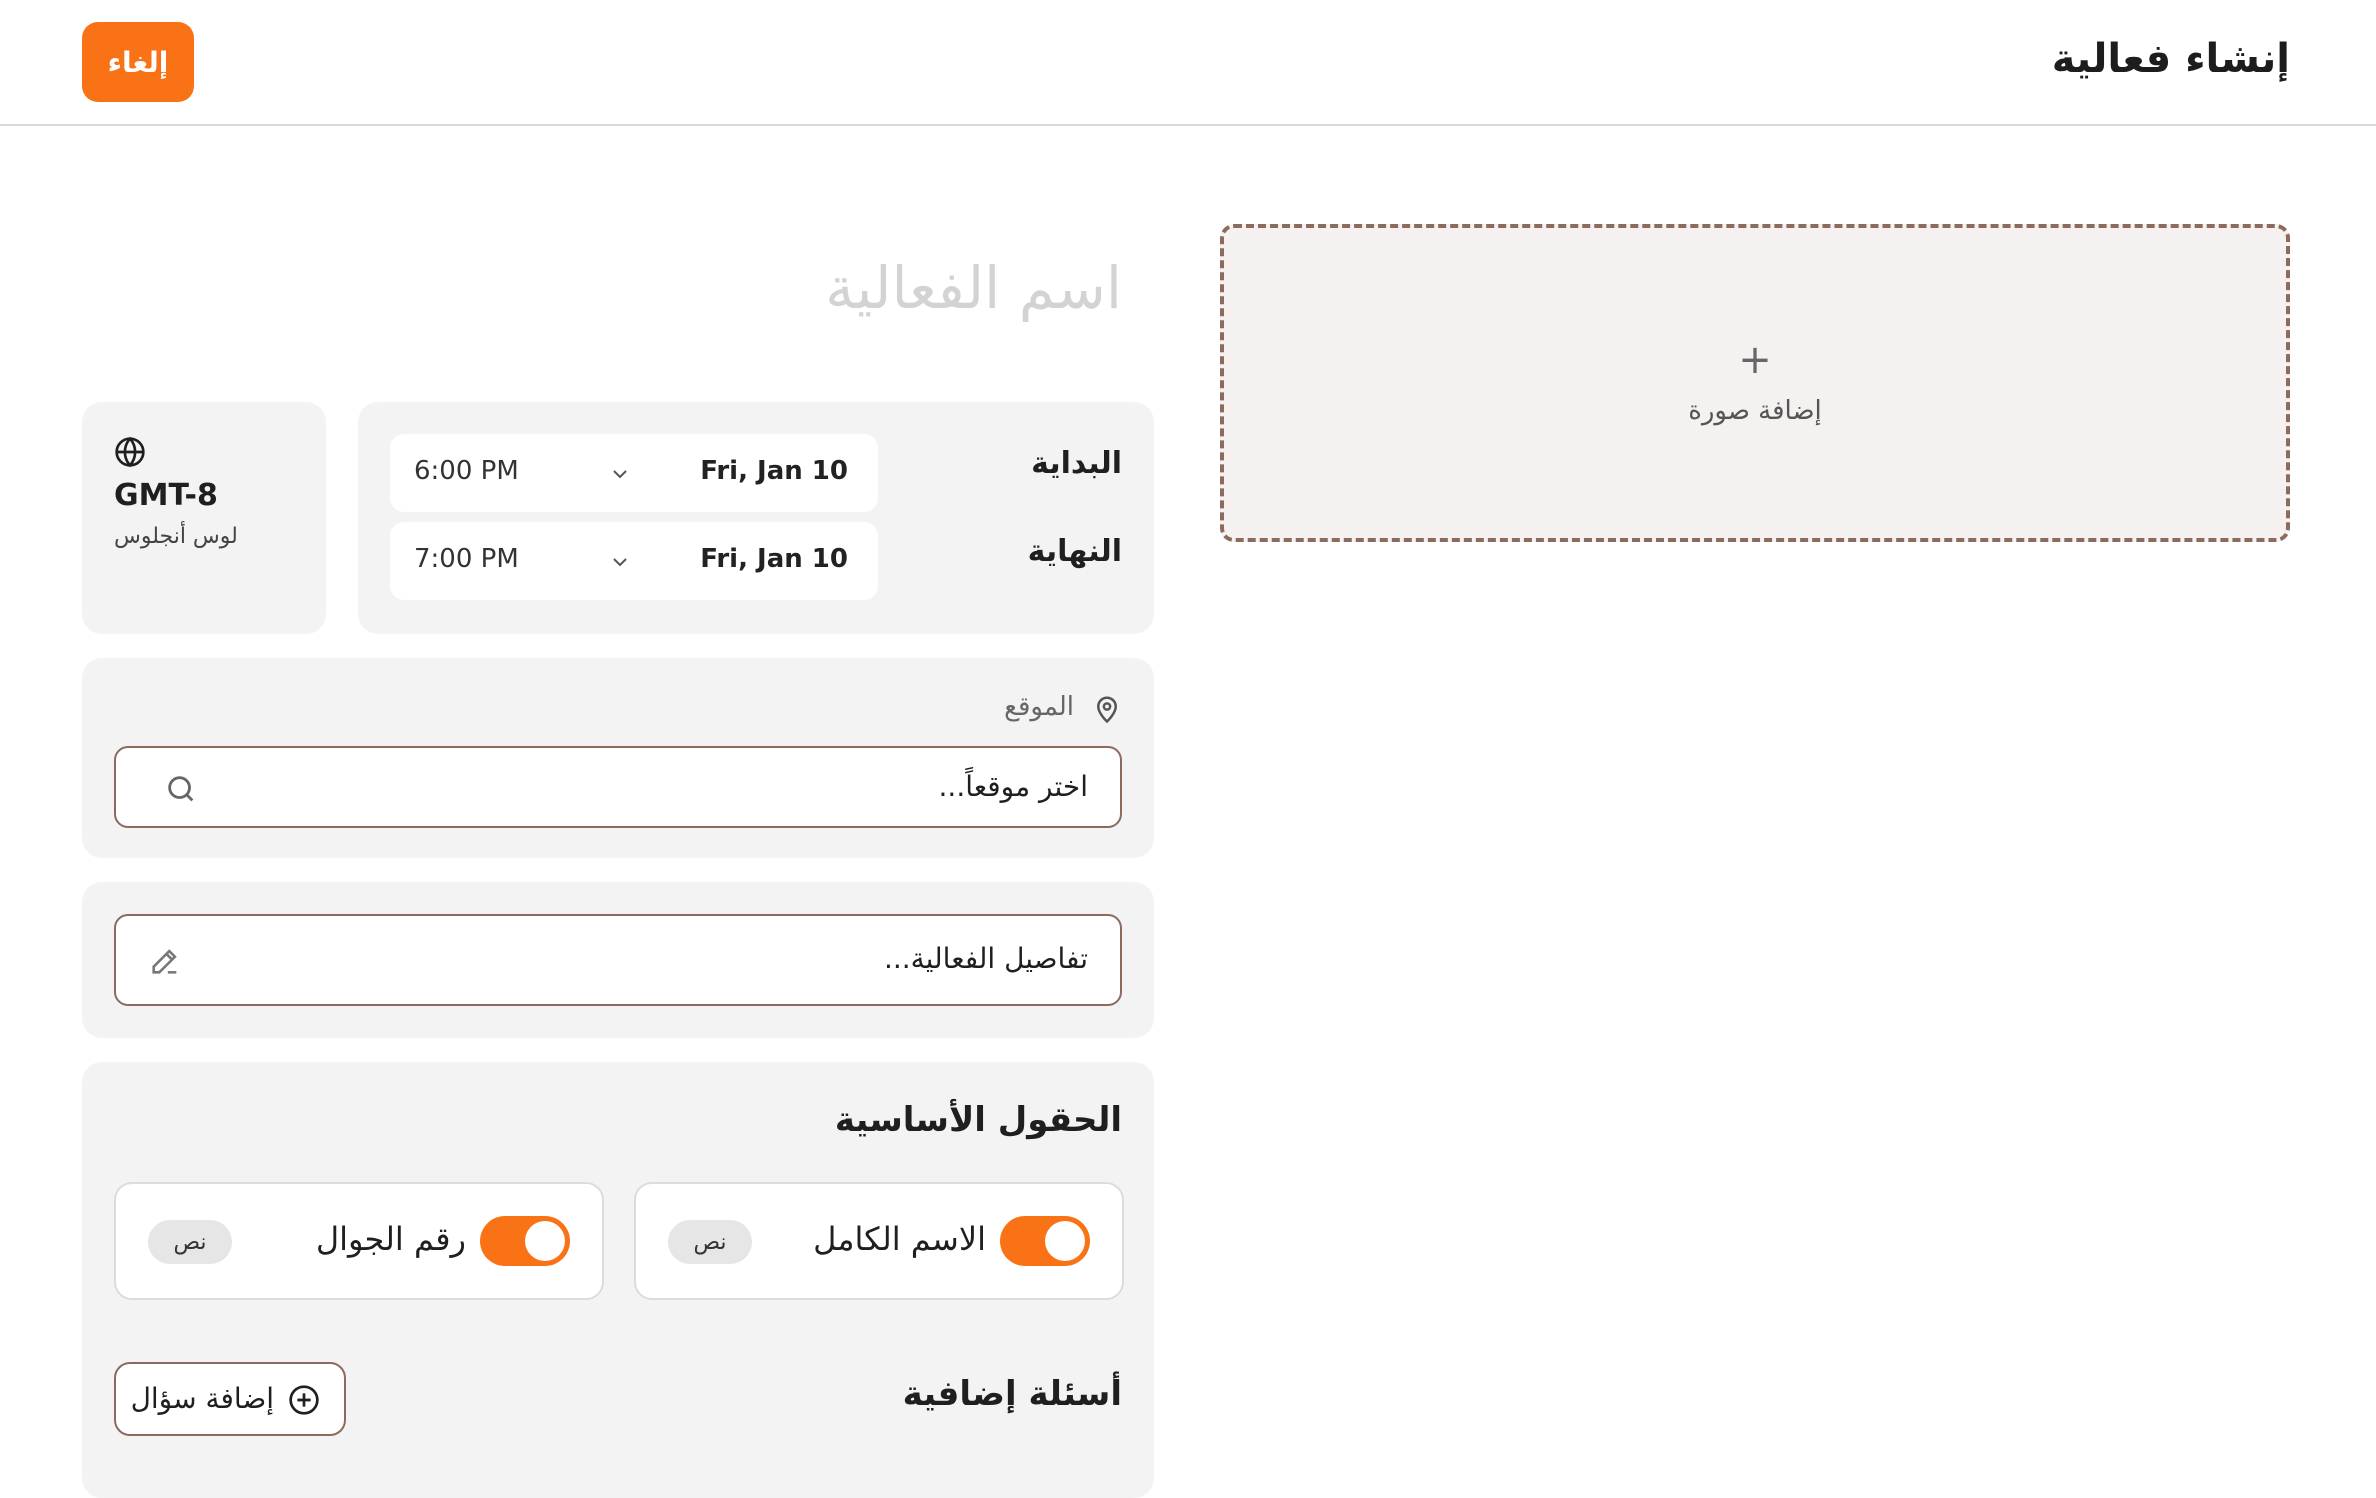 The image size is (2376, 1498). I want to click on pencil-icon, so click(164, 961).